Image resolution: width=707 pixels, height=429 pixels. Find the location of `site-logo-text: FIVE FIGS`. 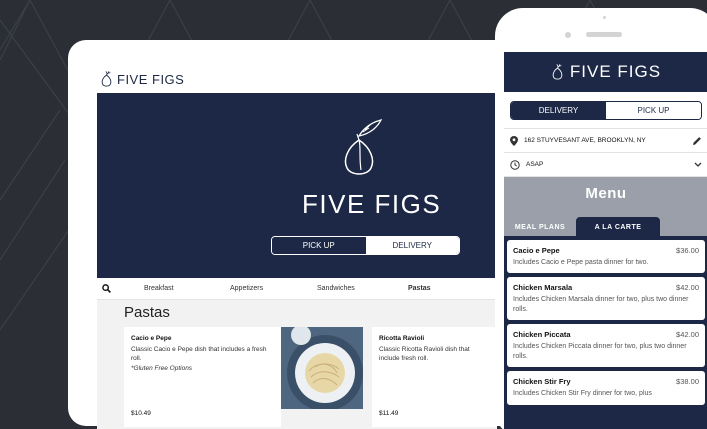

site-logo-text: FIVE FIGS is located at coordinates (150, 79).